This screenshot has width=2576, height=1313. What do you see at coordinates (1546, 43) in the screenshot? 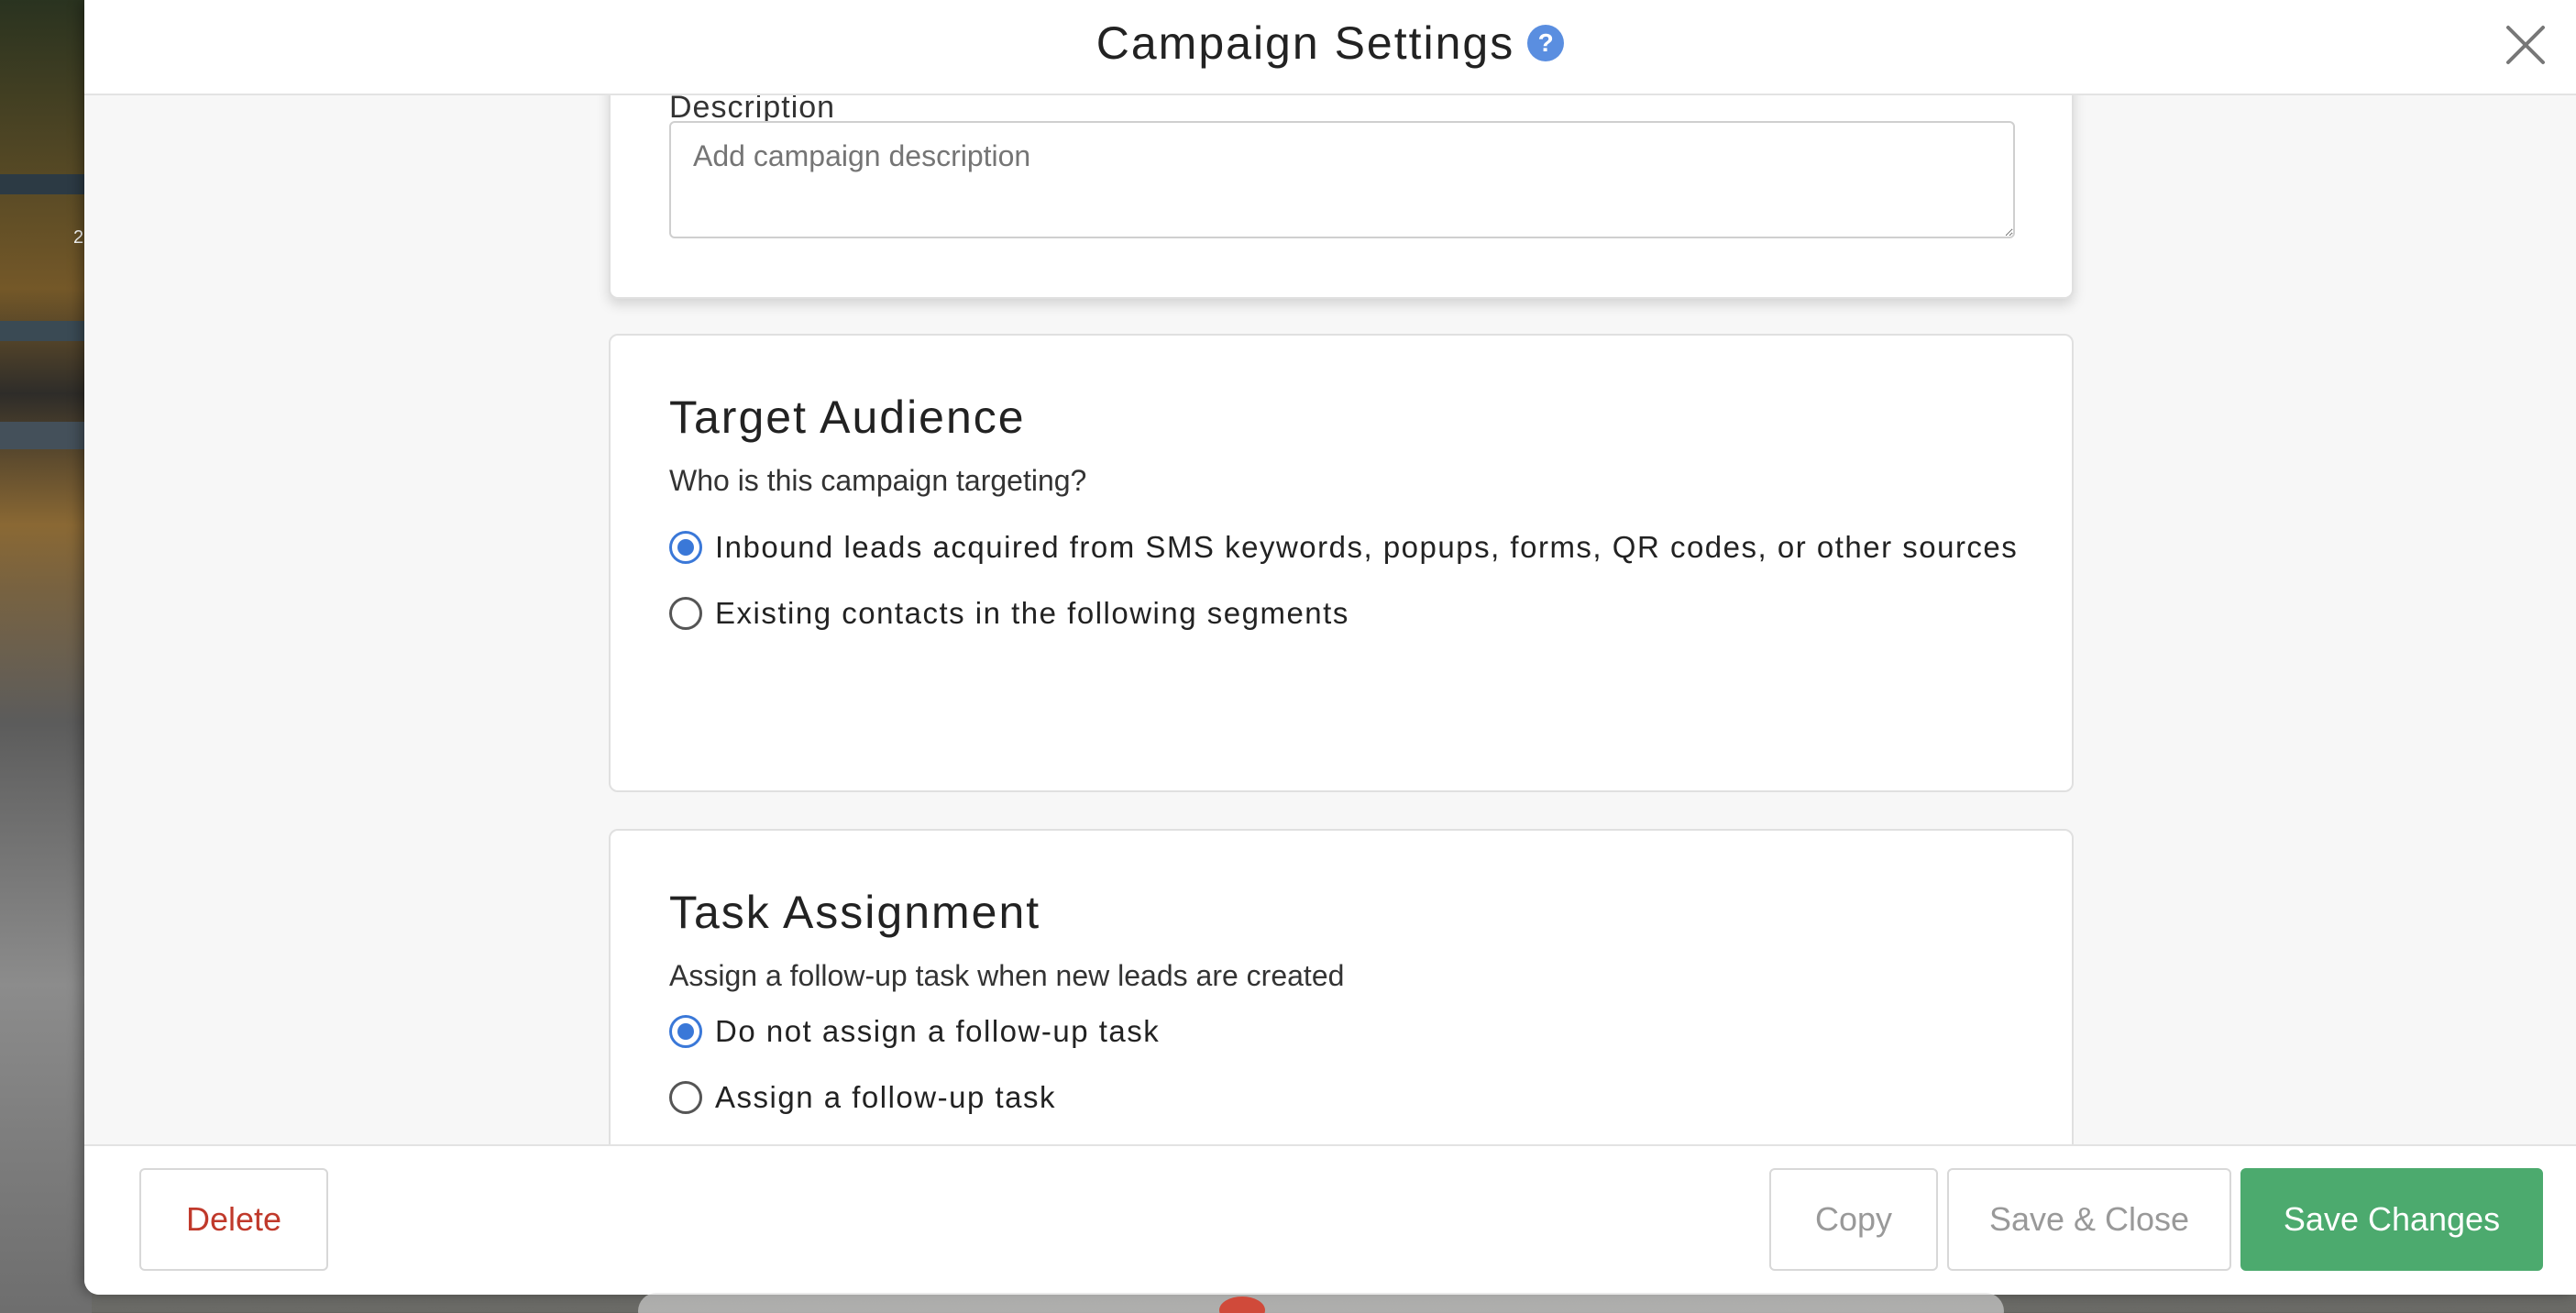
I see `help-icon: ?` at bounding box center [1546, 43].